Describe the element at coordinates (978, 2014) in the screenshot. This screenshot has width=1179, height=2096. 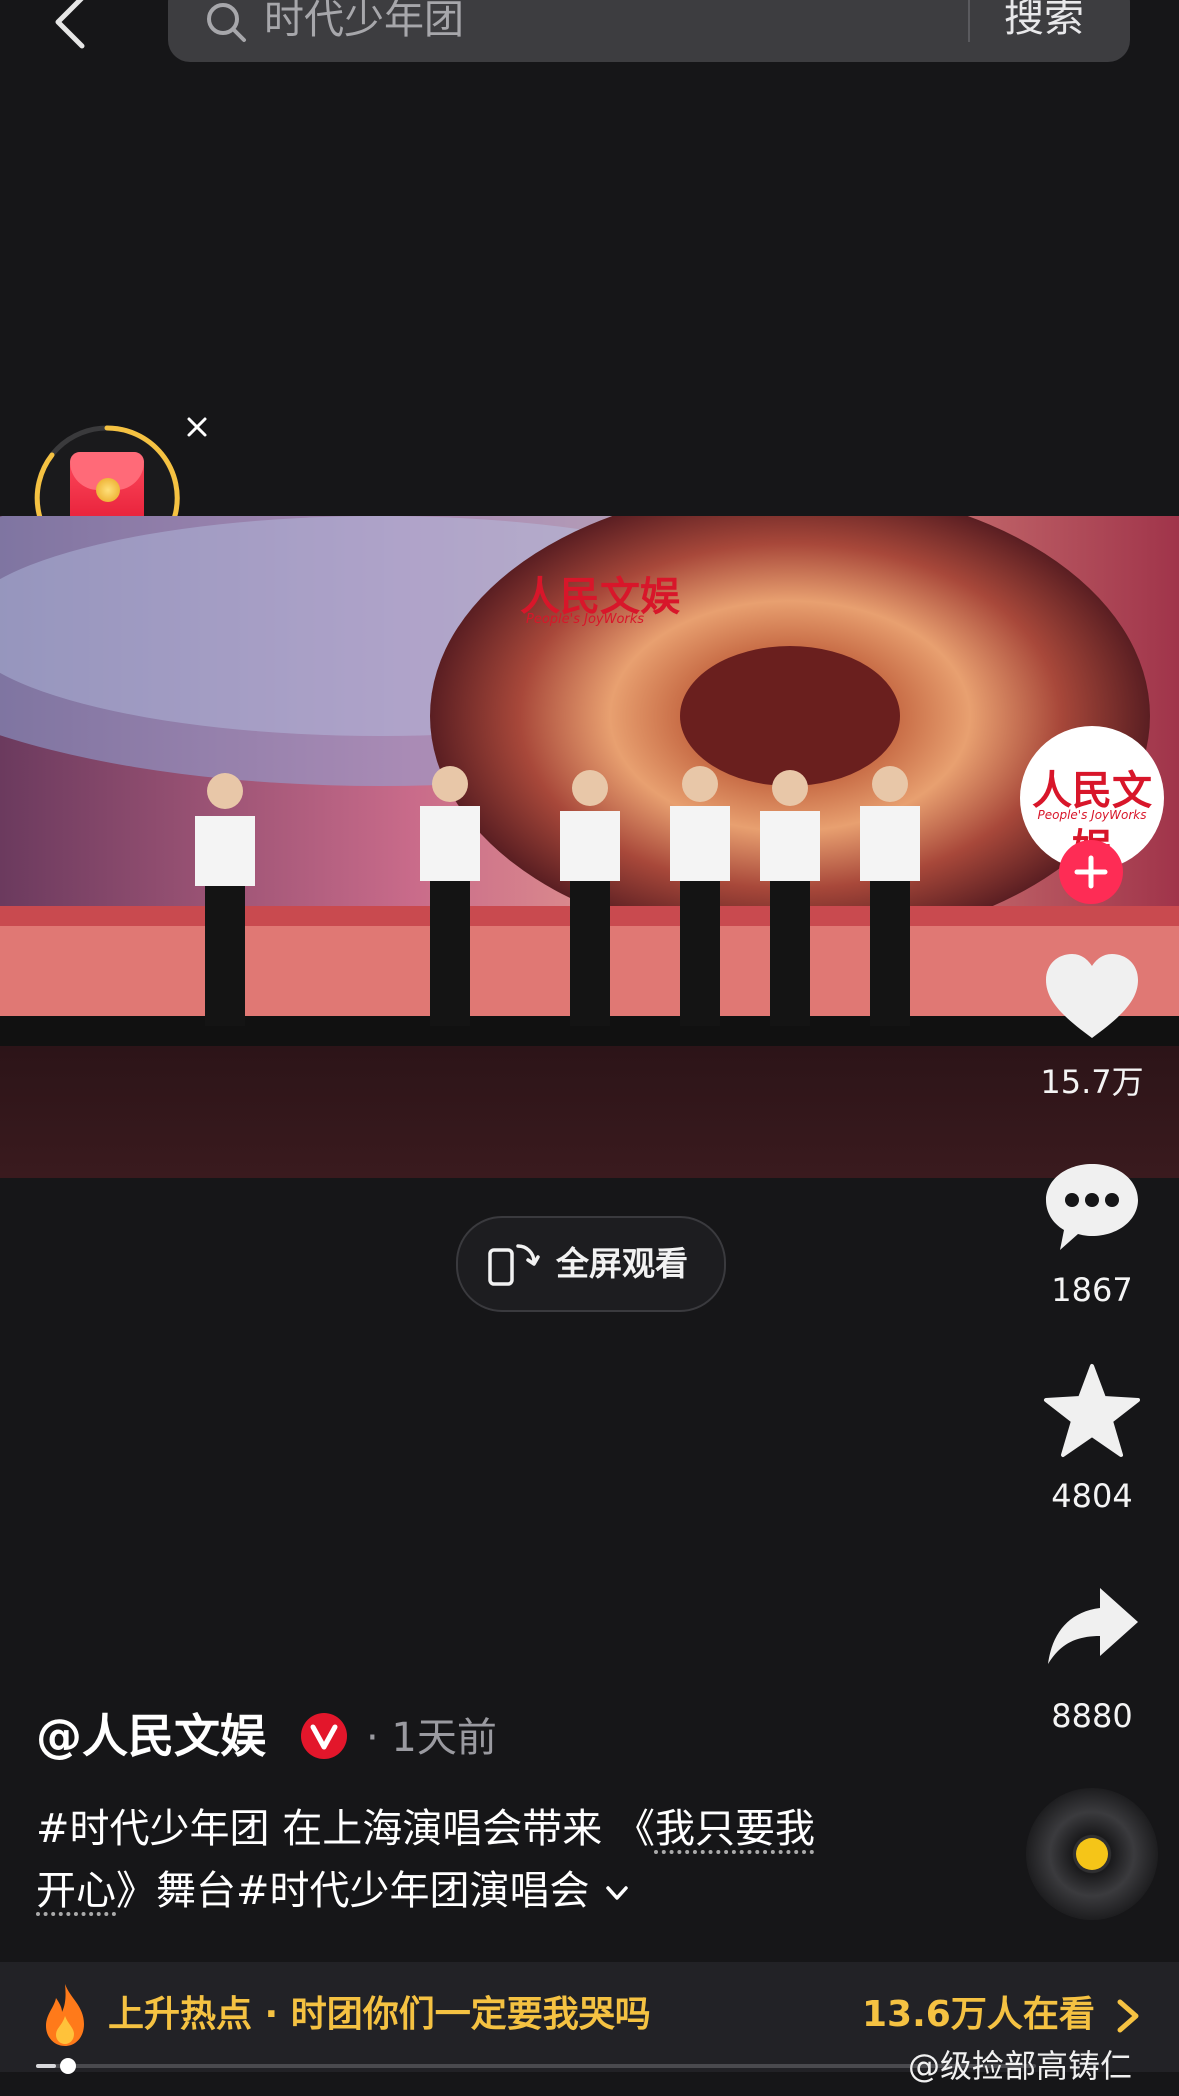
I see `viewer-count: 13.6万人在看` at that location.